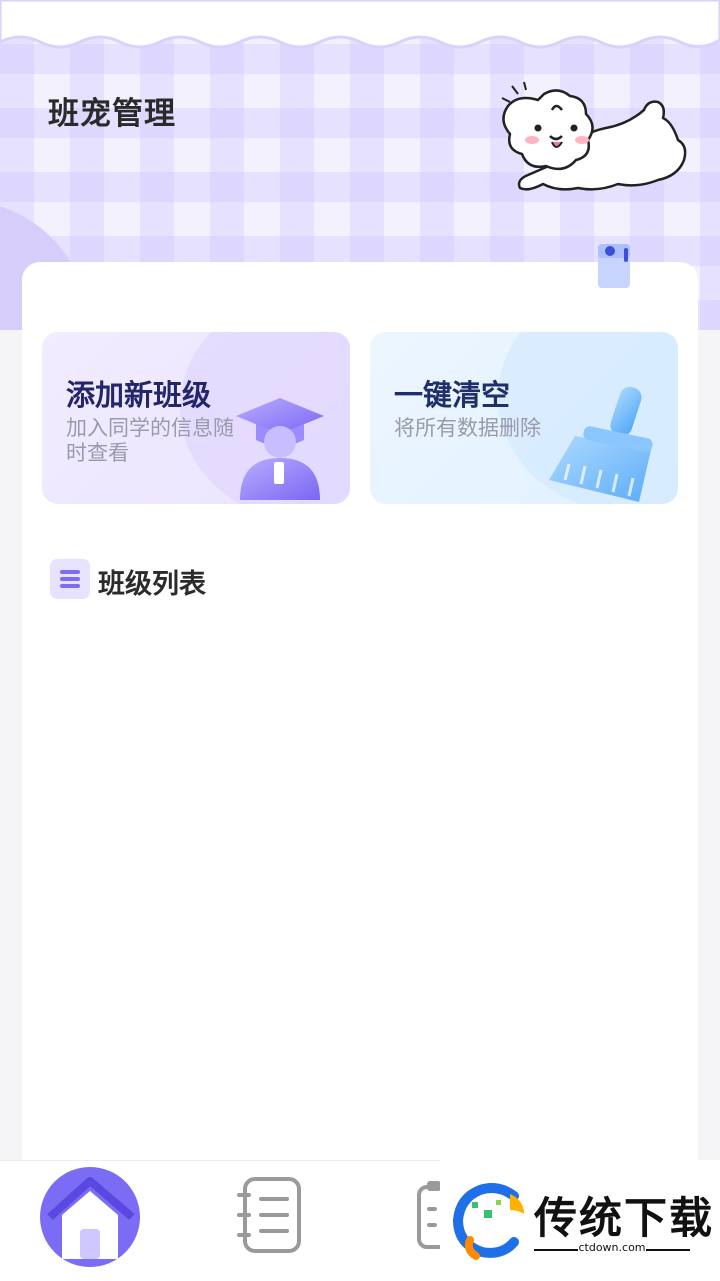  I want to click on watermark-logo-icon, so click(488, 1221).